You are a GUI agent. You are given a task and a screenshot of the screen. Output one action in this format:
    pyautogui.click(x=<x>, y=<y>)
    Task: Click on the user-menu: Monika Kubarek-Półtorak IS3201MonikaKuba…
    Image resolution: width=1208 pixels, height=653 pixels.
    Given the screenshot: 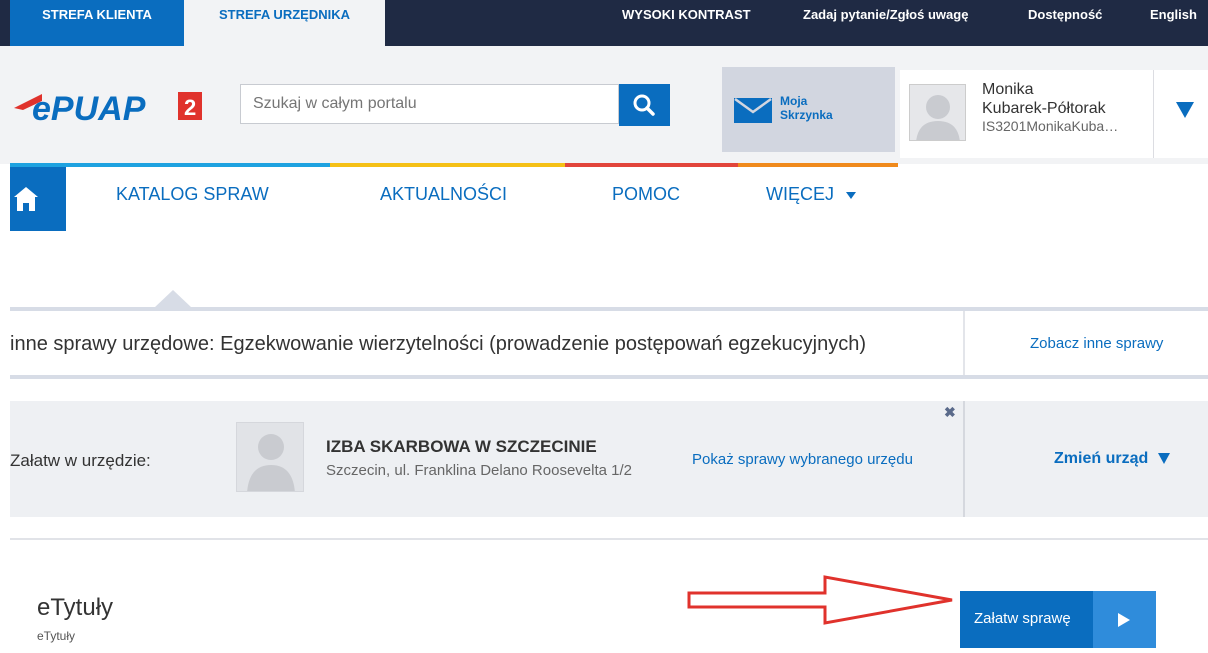 What is the action you would take?
    pyautogui.click(x=1054, y=114)
    